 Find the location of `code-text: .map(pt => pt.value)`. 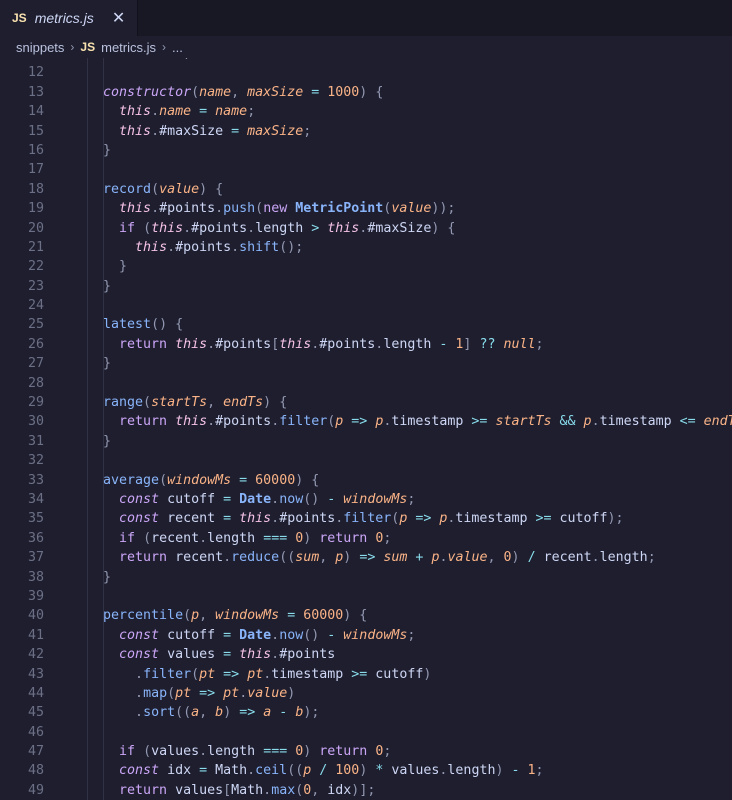

code-text: .map(pt => pt.value) is located at coordinates (169, 693).